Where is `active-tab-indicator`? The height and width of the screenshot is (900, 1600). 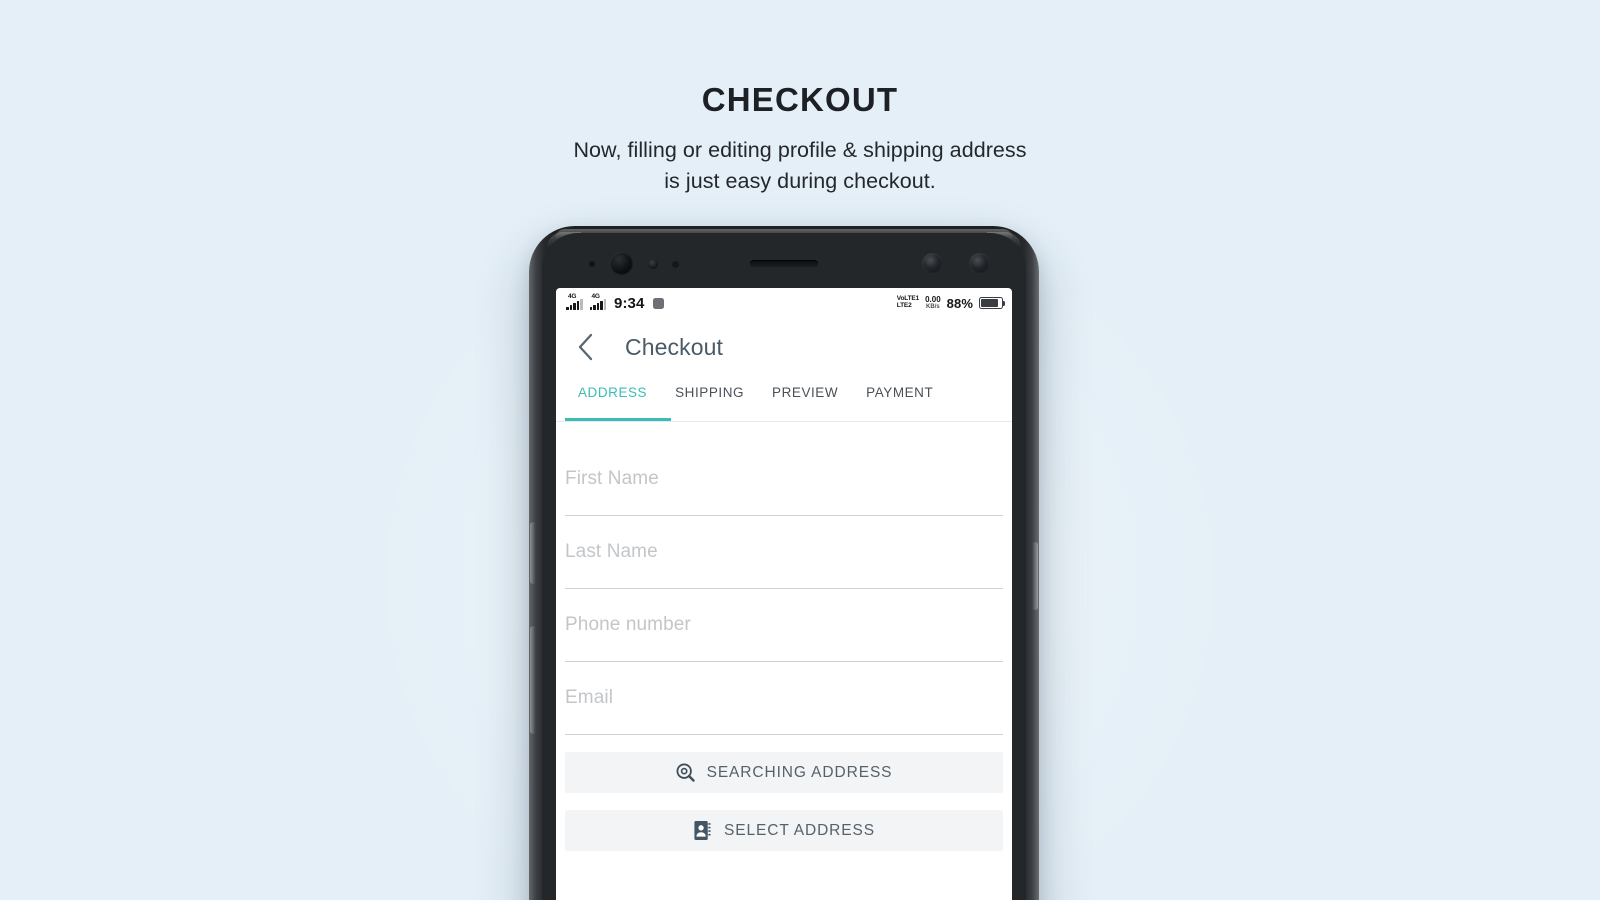
active-tab-indicator is located at coordinates (618, 419).